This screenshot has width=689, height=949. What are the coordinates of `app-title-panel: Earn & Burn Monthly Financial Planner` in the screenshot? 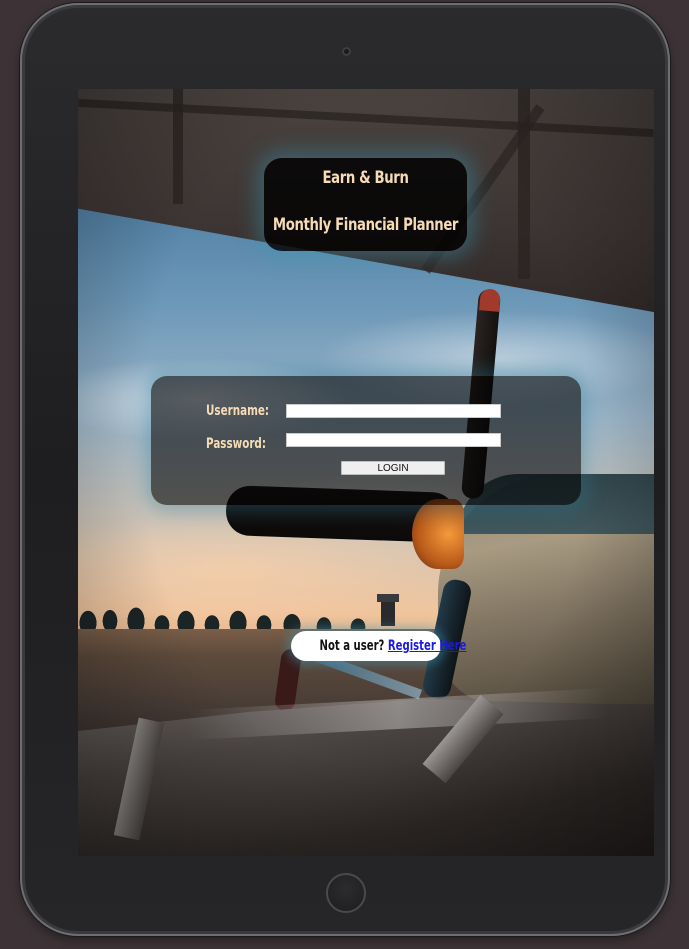 It's located at (365, 204).